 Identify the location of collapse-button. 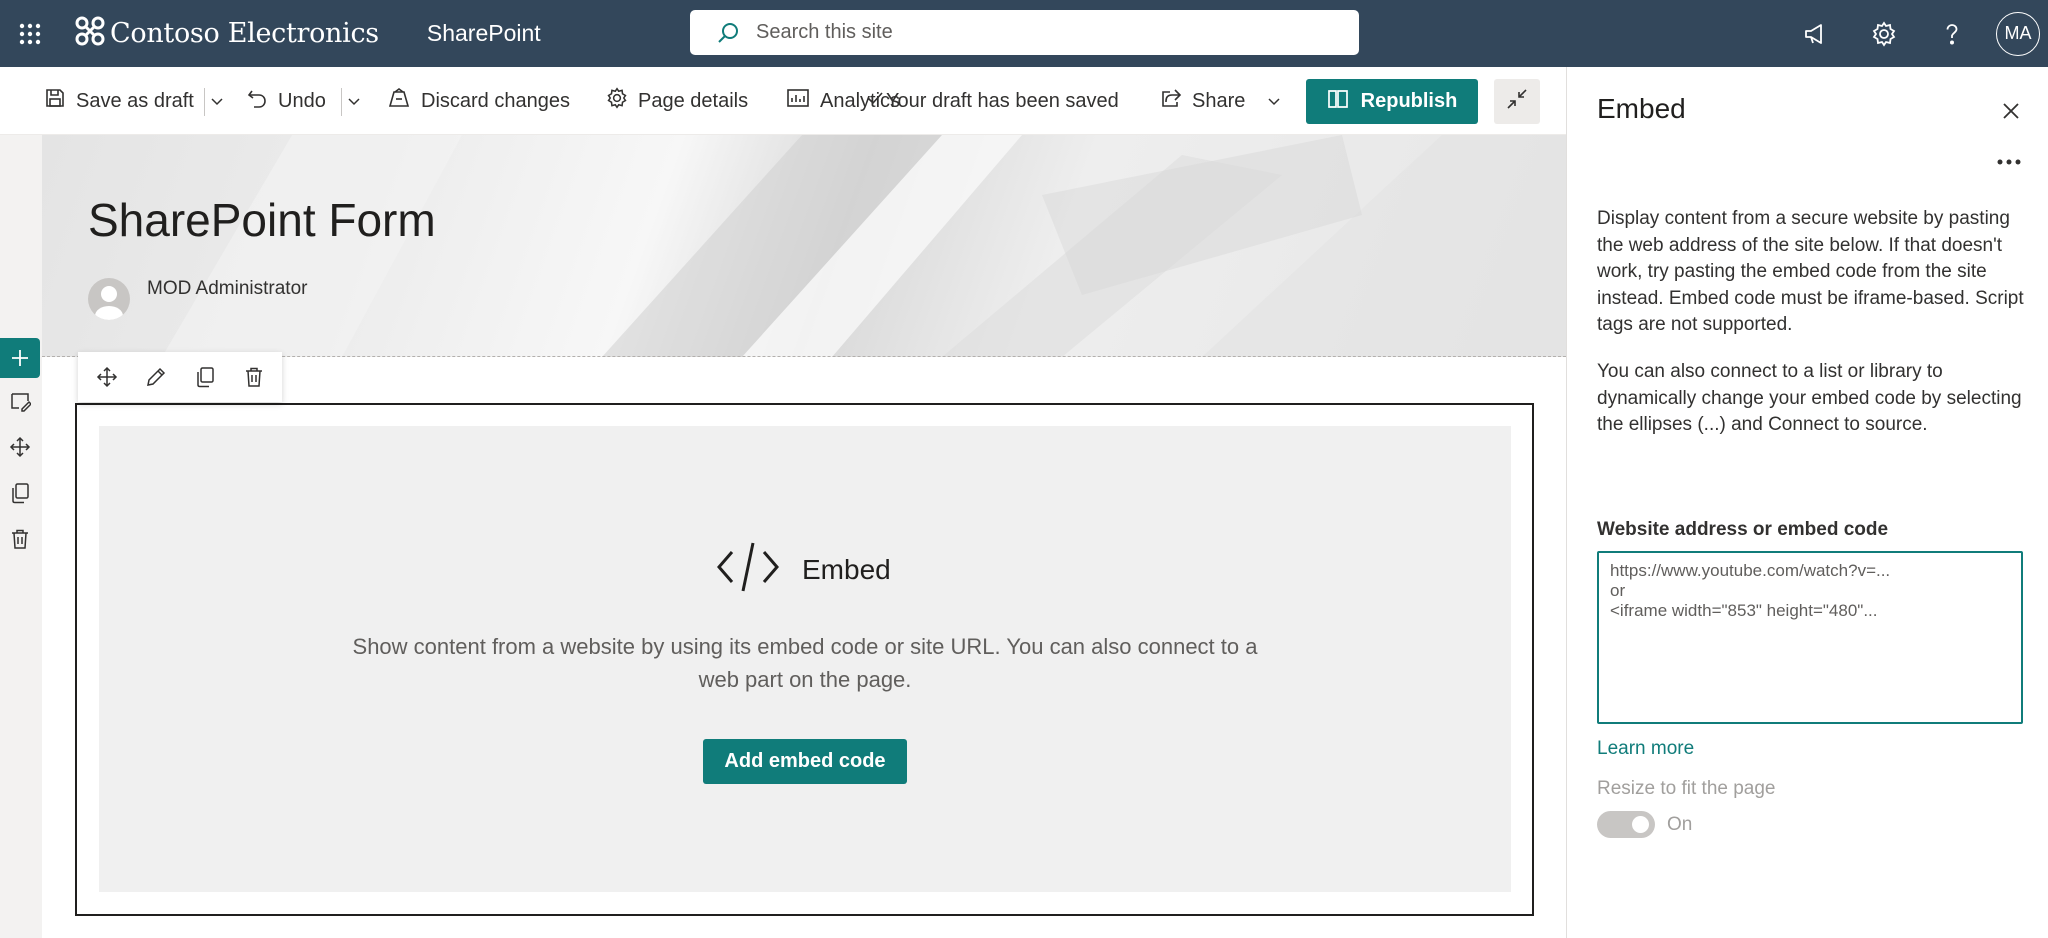
(1517, 101).